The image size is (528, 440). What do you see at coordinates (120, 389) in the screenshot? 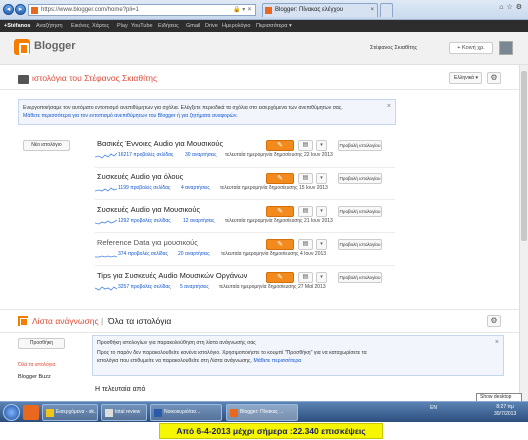
I see `latest-heading: Η τελευταία από` at bounding box center [120, 389].